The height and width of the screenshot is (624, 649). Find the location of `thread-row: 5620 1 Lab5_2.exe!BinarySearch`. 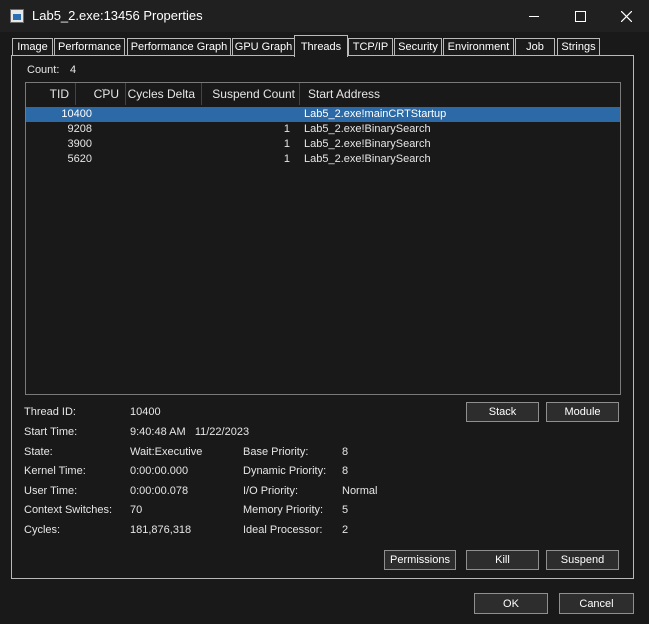

thread-row: 5620 1 Lab5_2.exe!BinarySearch is located at coordinates (323, 159).